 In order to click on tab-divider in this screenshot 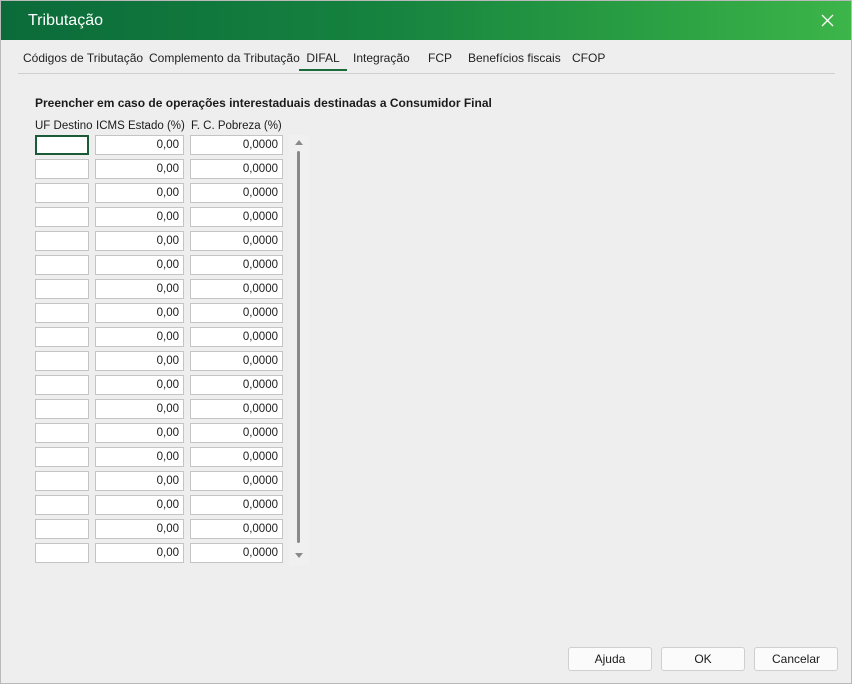, I will do `click(426, 73)`.